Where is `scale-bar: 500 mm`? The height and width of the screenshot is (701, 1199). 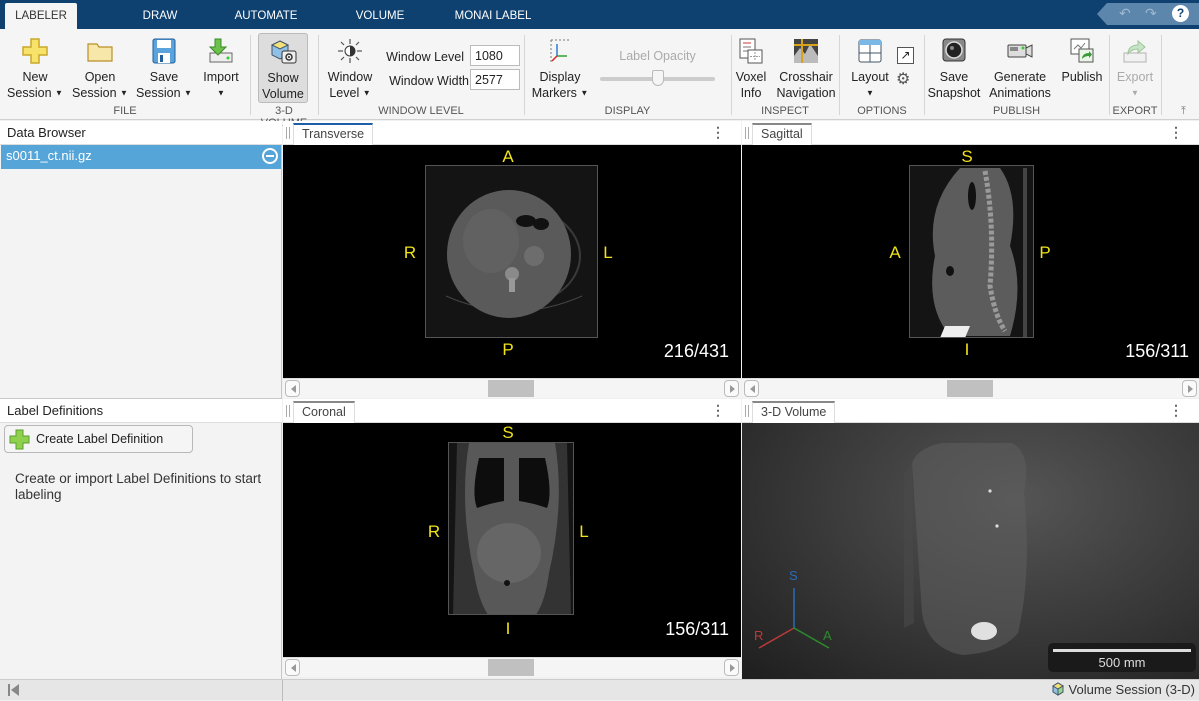
scale-bar: 500 mm is located at coordinates (1122, 657).